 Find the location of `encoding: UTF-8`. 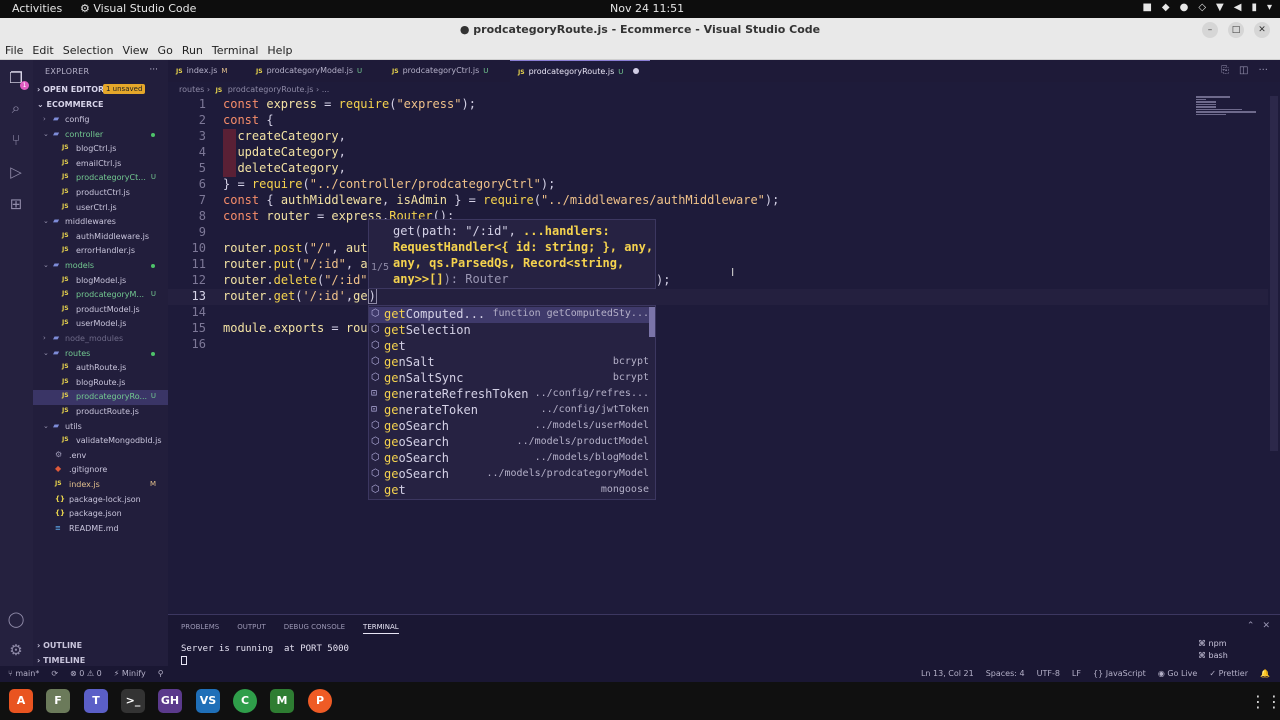

encoding: UTF-8 is located at coordinates (1048, 673).